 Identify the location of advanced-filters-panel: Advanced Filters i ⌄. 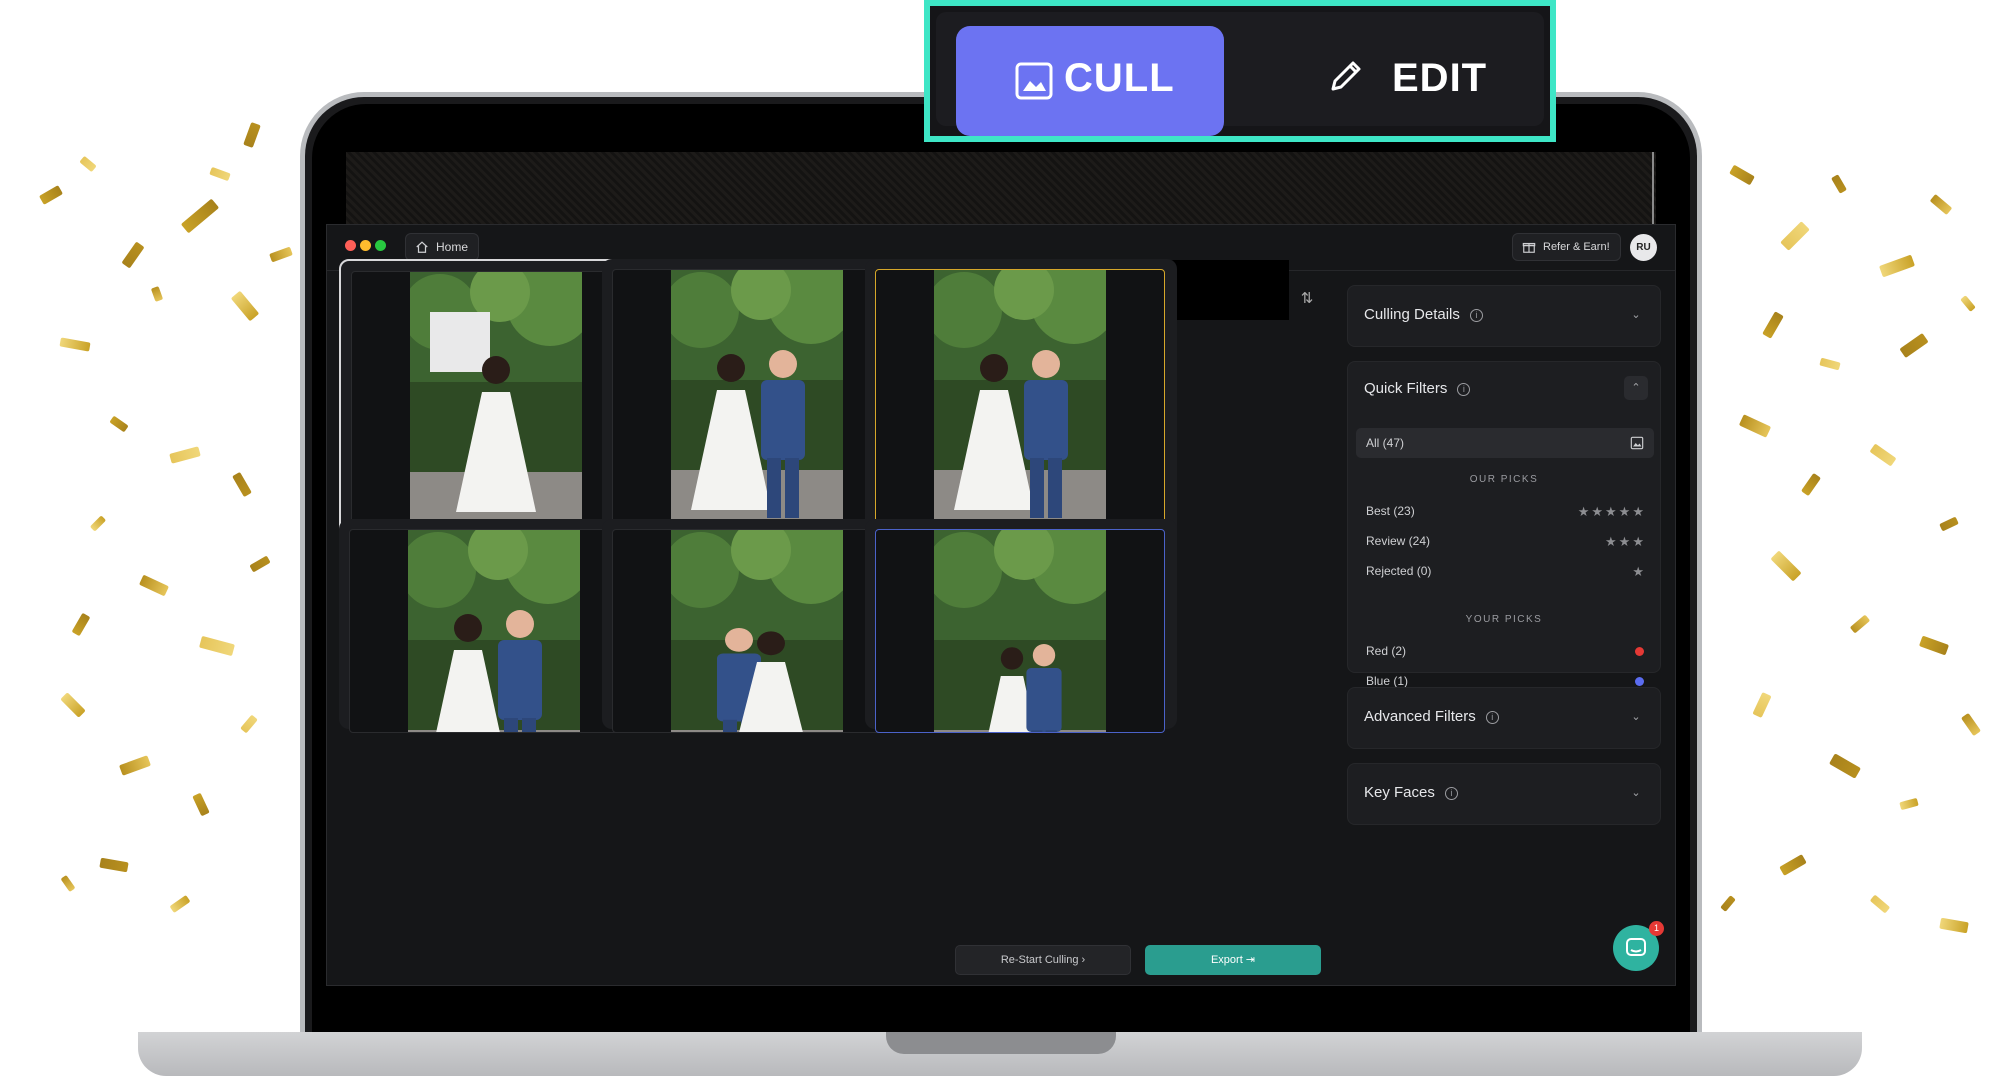
(1504, 718).